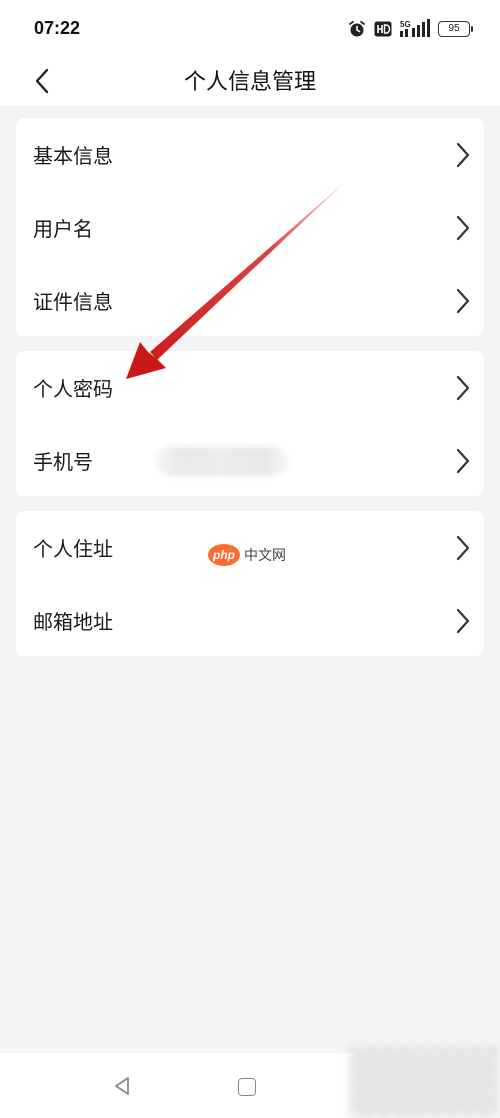 The image size is (500, 1118). Describe the element at coordinates (250, 300) in the screenshot. I see `row-id-info: 证件信息` at that location.